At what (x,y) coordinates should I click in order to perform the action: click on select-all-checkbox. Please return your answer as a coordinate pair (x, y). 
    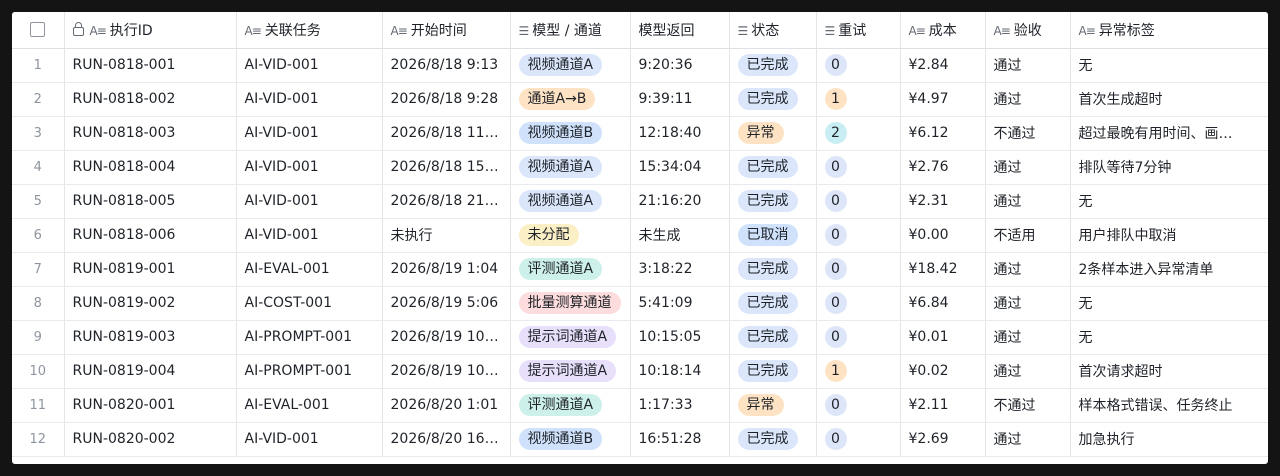
    Looking at the image, I should click on (38, 30).